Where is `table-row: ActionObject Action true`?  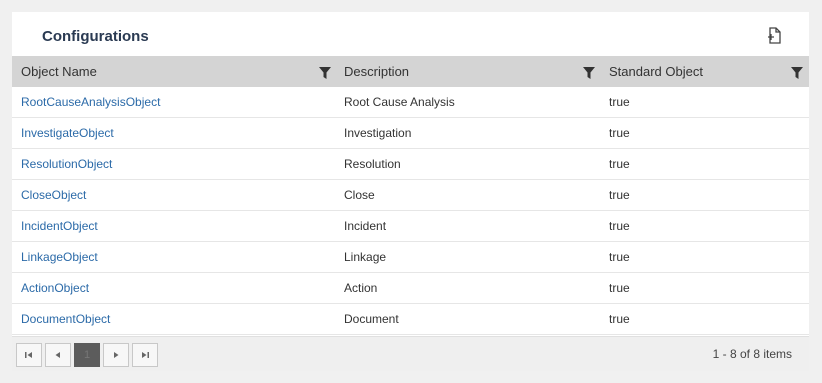 table-row: ActionObject Action true is located at coordinates (410, 288).